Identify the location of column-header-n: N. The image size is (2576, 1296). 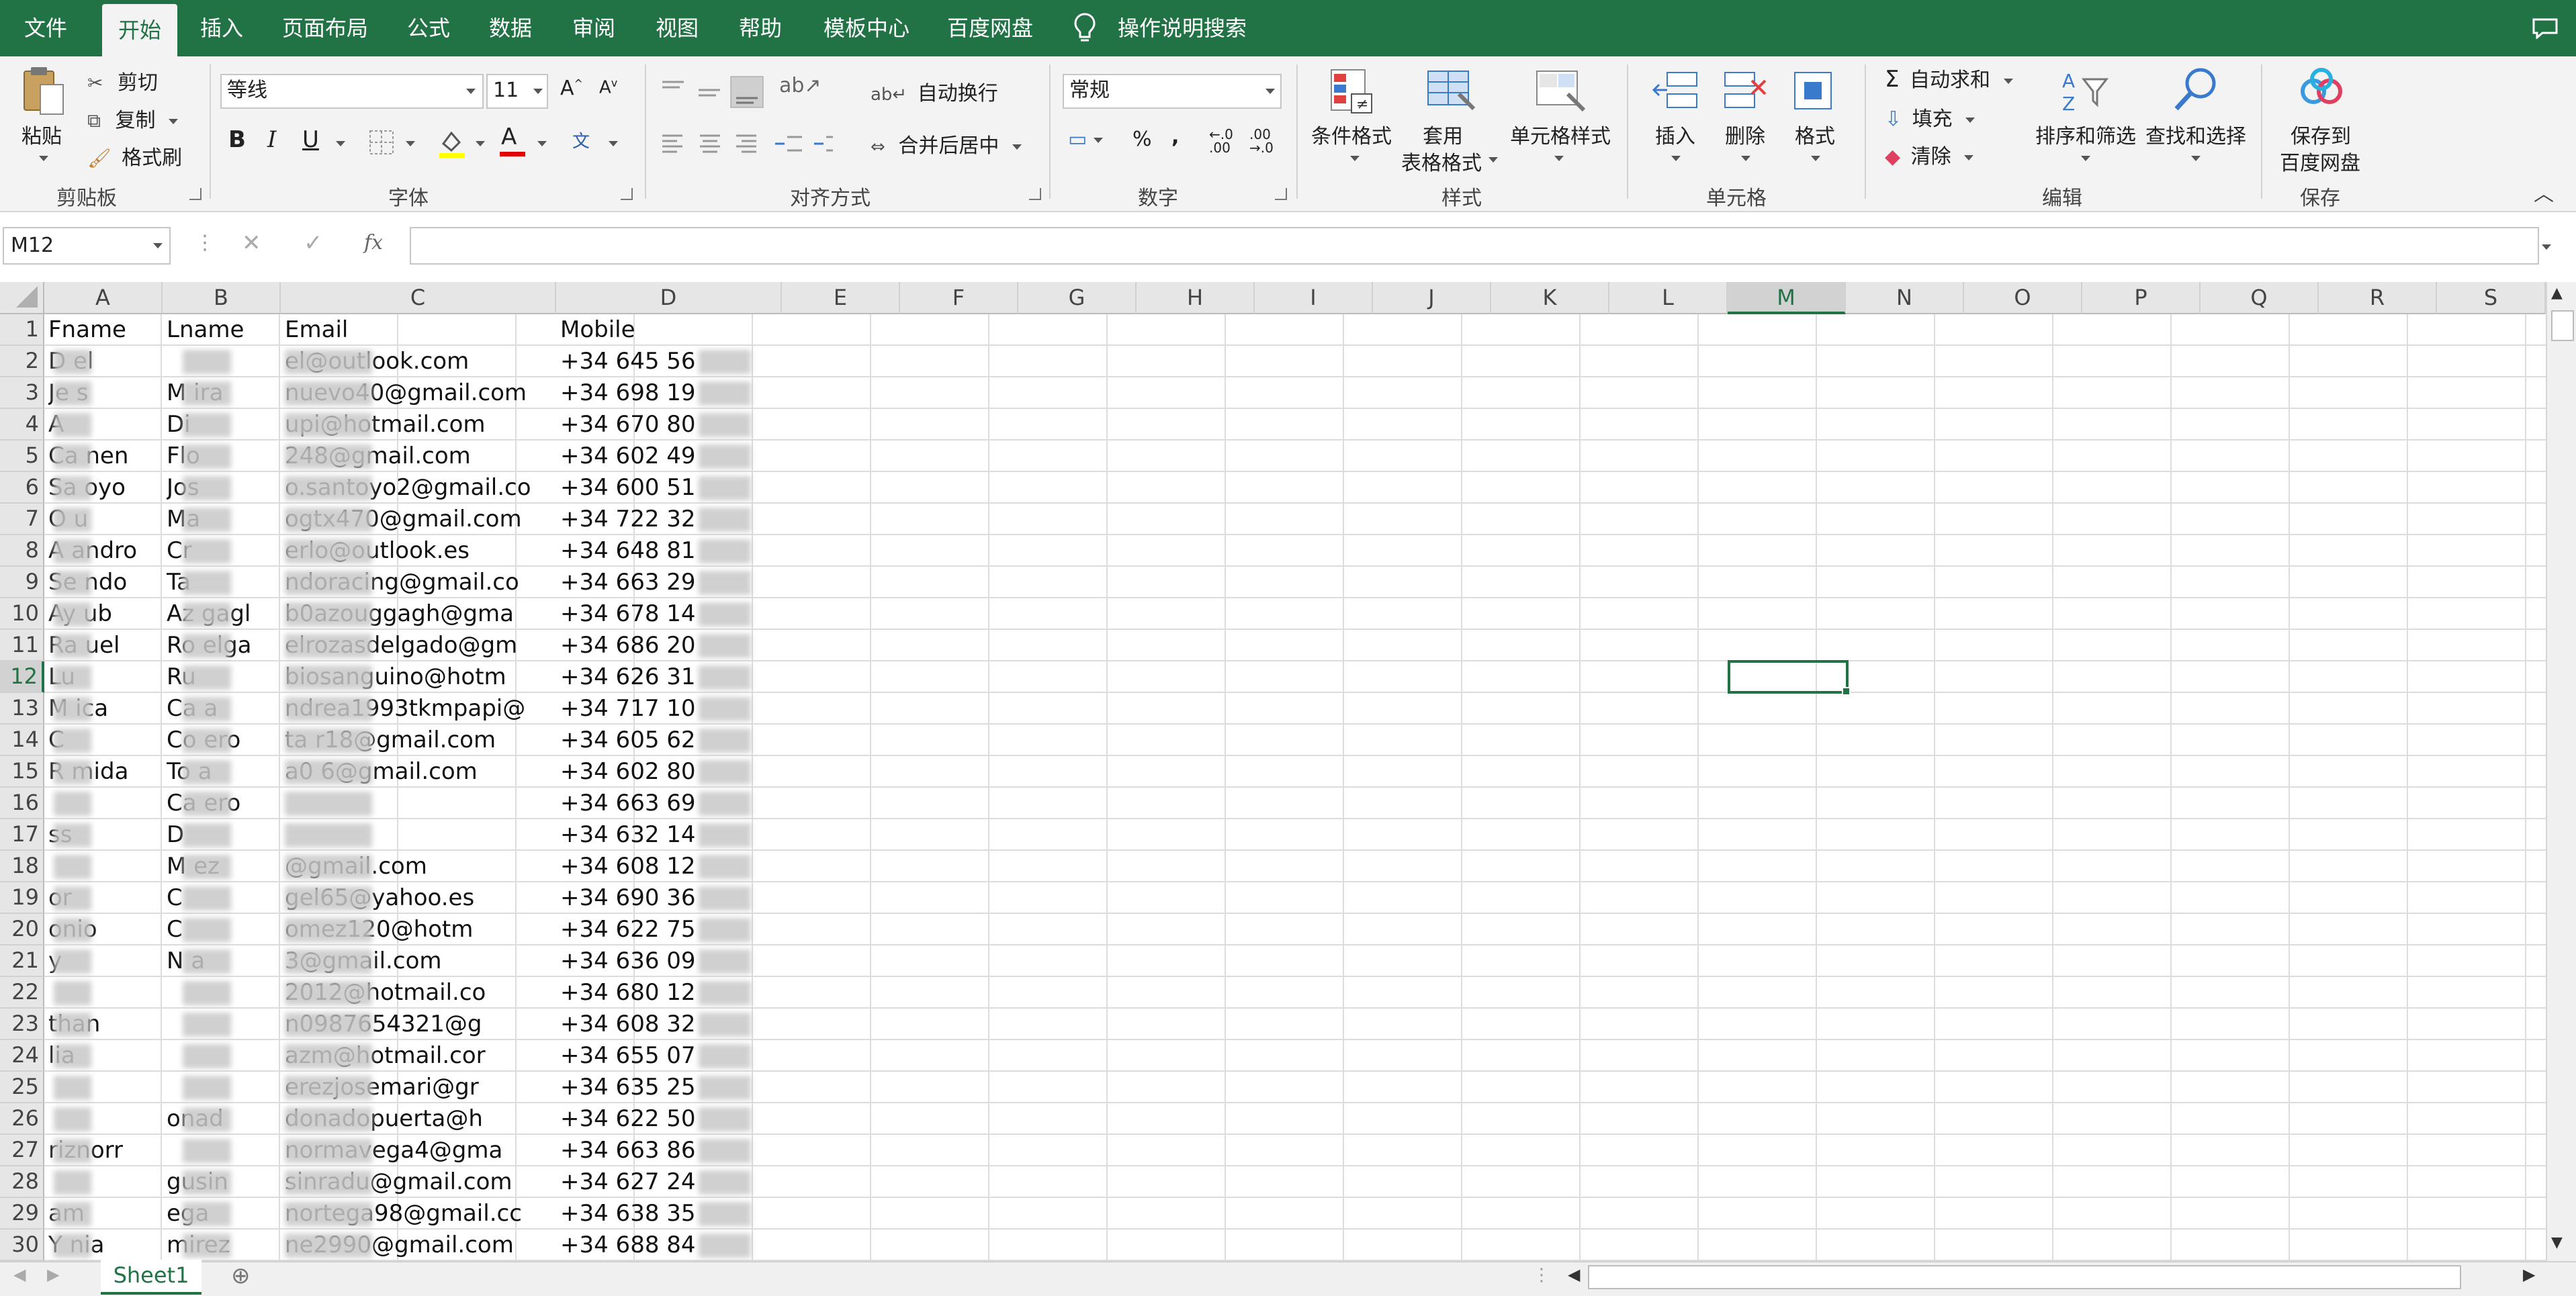
(1905, 298).